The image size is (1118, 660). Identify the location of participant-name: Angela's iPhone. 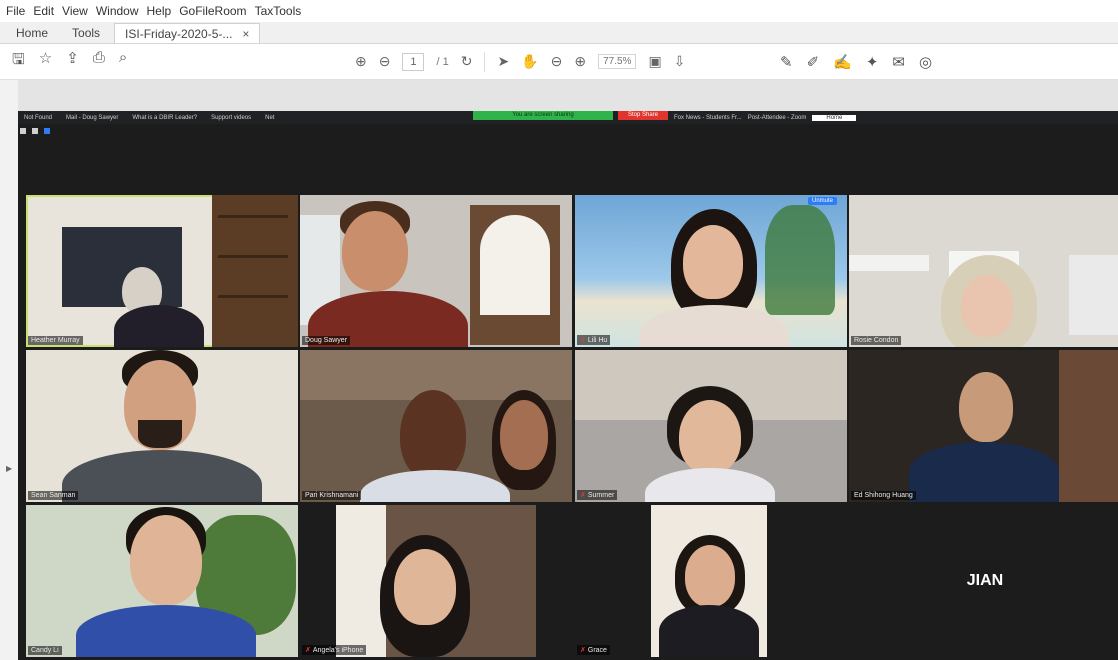
(338, 650).